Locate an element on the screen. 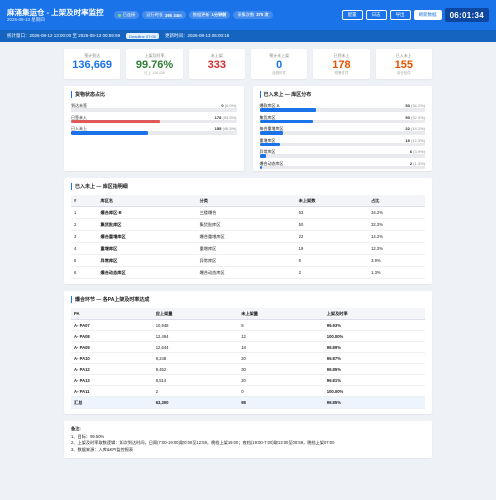  config-button: 配置 is located at coordinates (352, 15).